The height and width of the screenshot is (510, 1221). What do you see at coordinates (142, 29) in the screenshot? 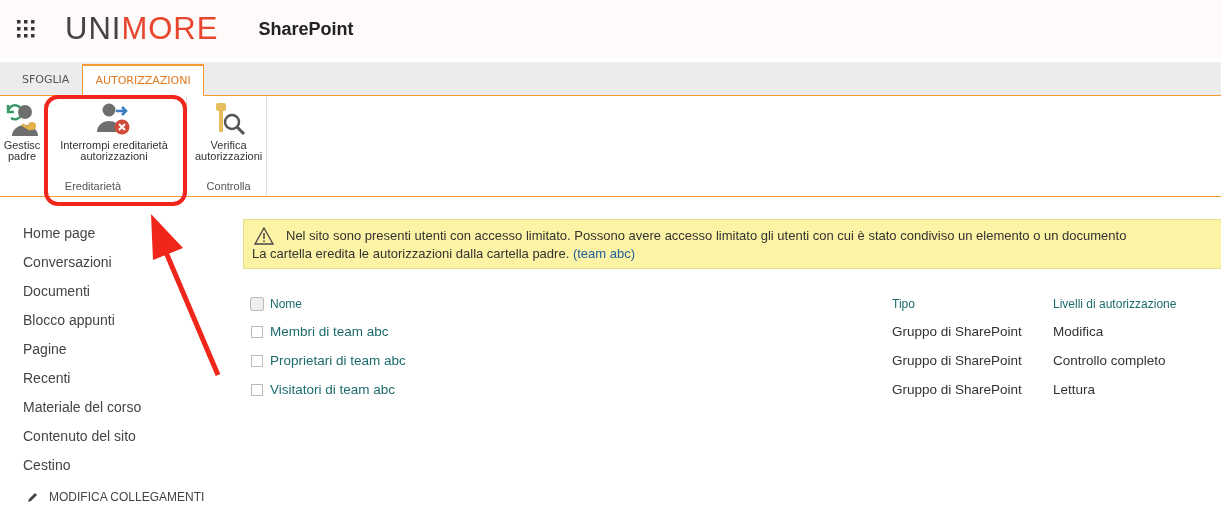
I see `logo: UNIMORE` at bounding box center [142, 29].